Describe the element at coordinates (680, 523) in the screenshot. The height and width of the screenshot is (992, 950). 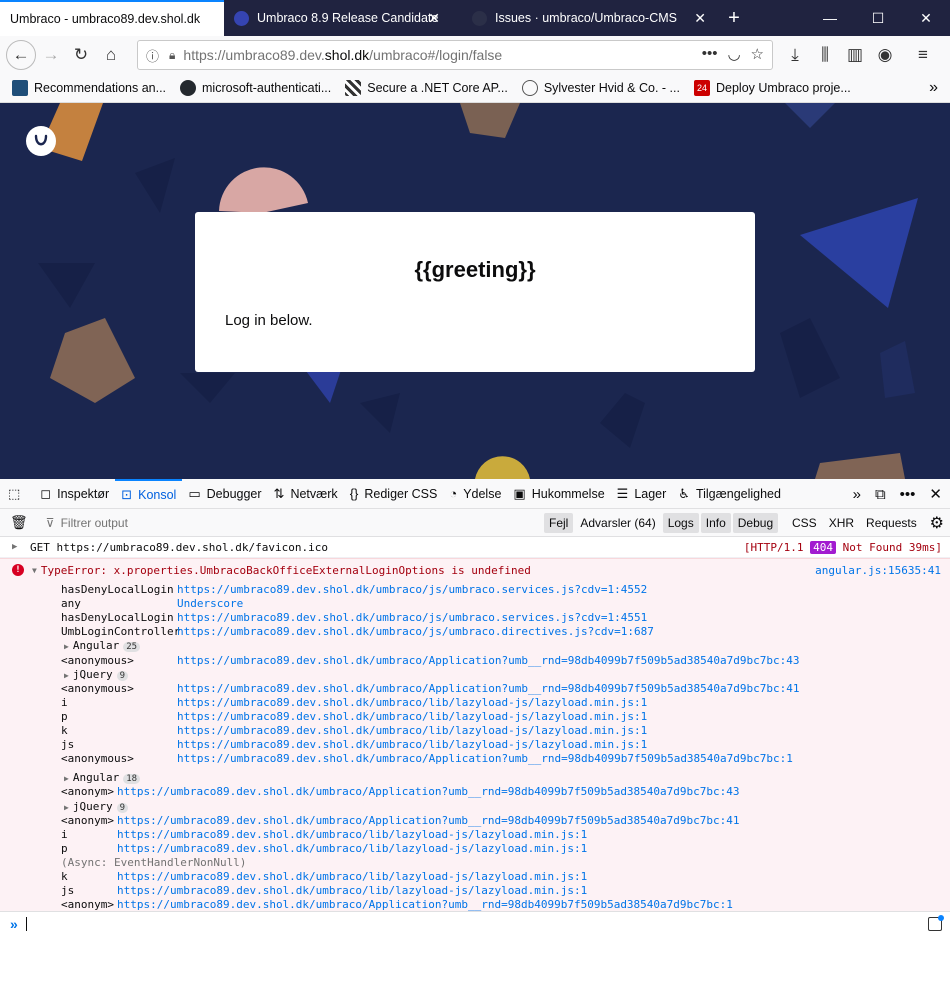
I see `filter-logs-button: Logs` at that location.